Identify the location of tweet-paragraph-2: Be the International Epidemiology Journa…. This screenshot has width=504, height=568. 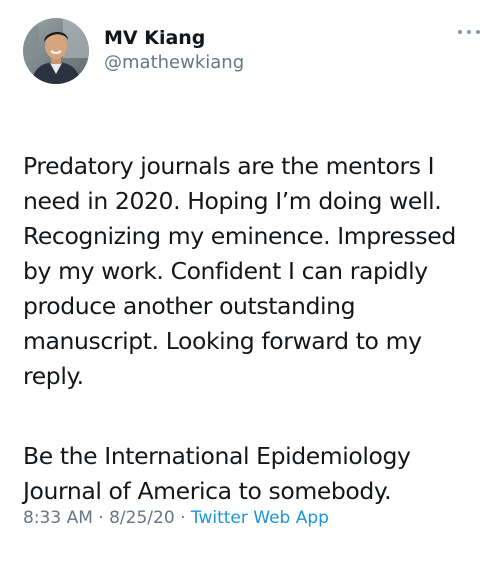
(217, 473).